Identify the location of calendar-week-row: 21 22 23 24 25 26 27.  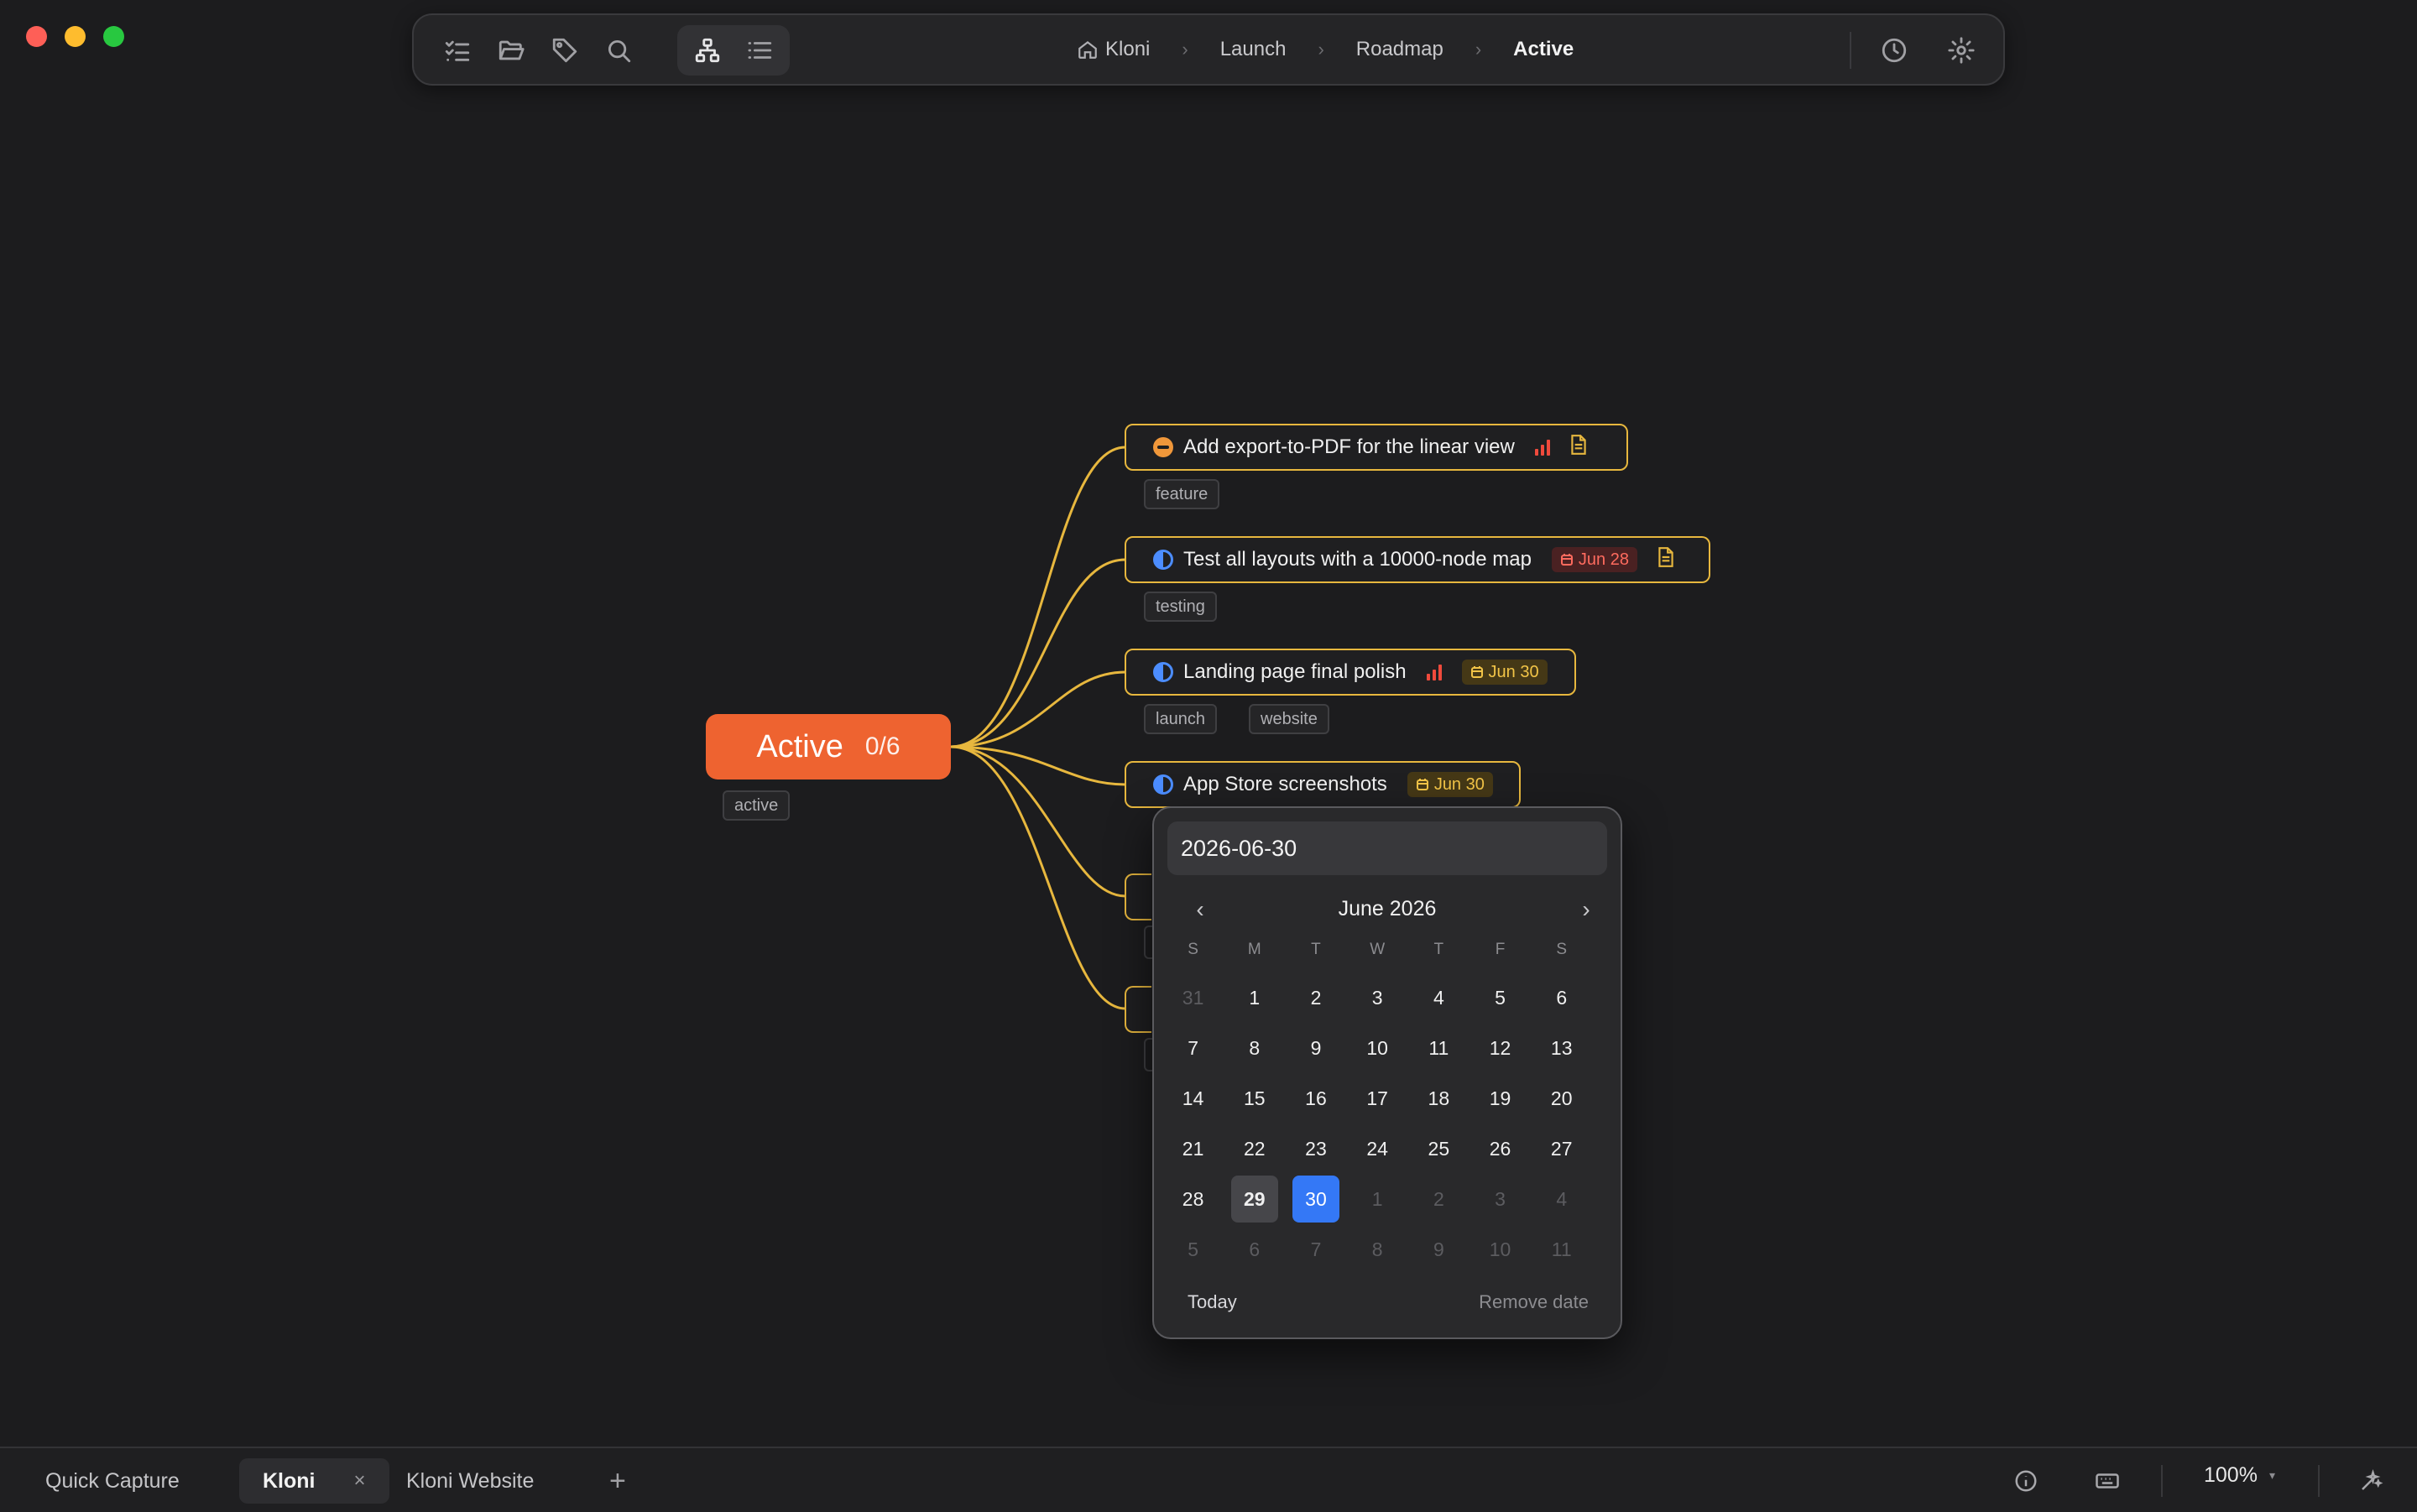
(1387, 1148).